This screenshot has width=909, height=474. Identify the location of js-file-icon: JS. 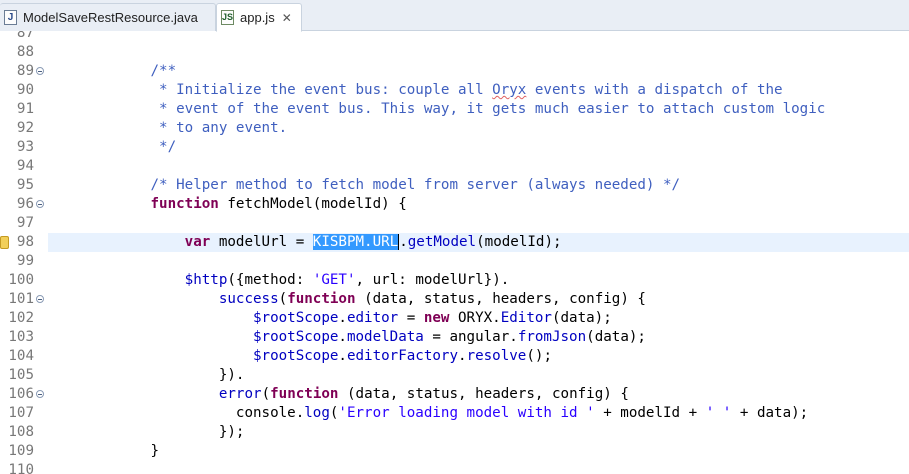
(227, 17).